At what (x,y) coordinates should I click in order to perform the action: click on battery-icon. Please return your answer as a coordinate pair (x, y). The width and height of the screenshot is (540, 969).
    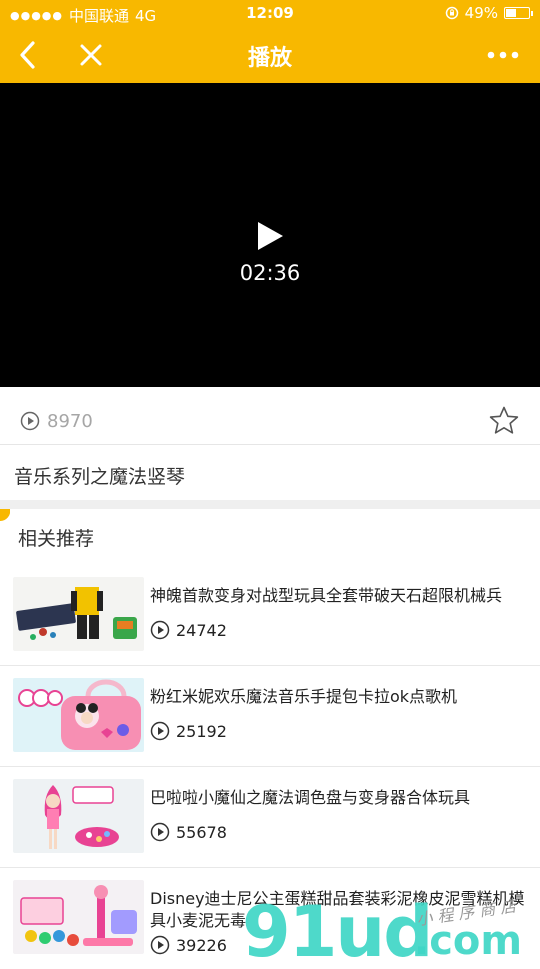
    Looking at the image, I should click on (518, 13).